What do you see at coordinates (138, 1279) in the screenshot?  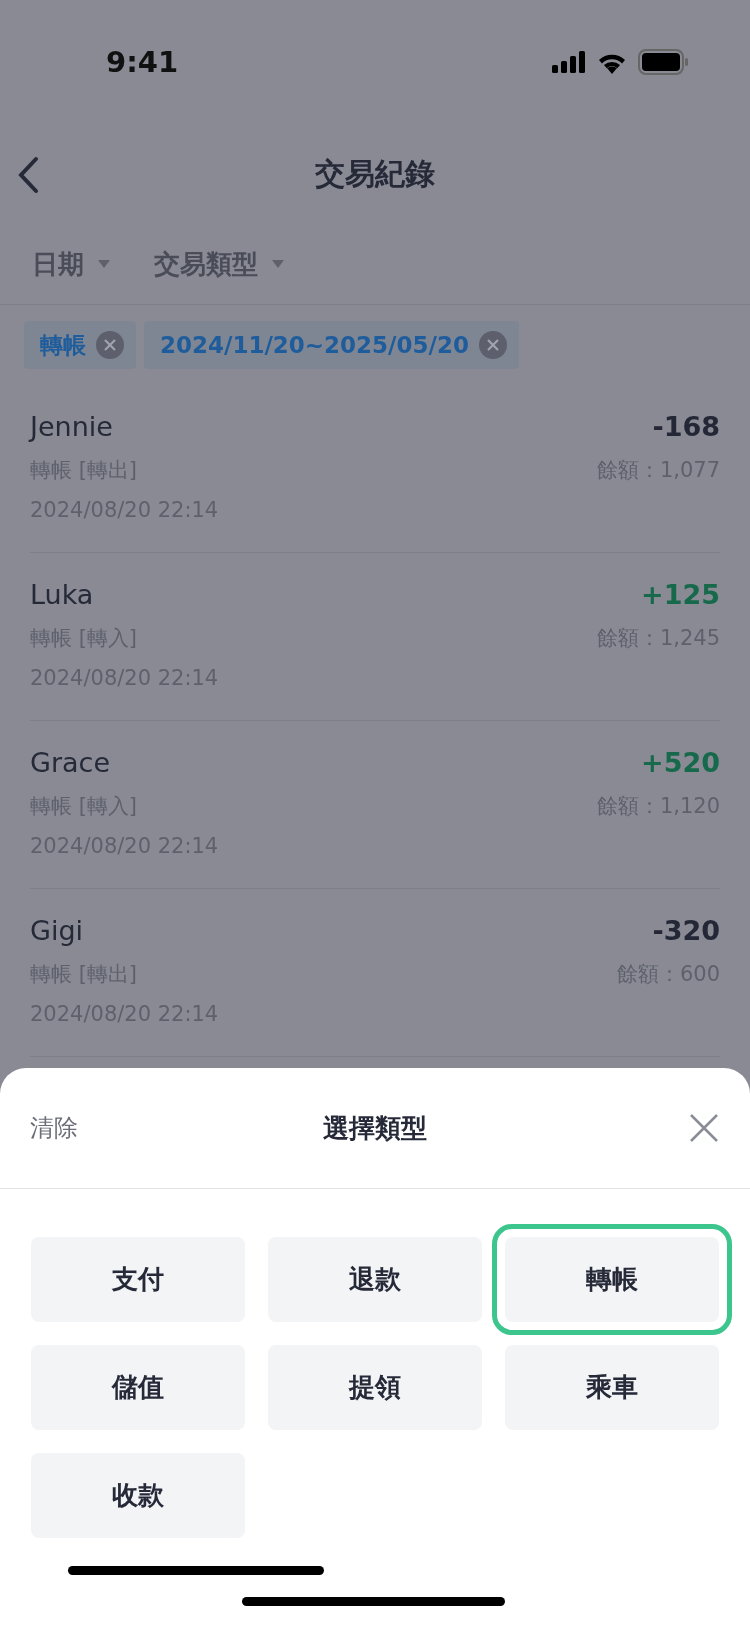 I see `type-option: 支付` at bounding box center [138, 1279].